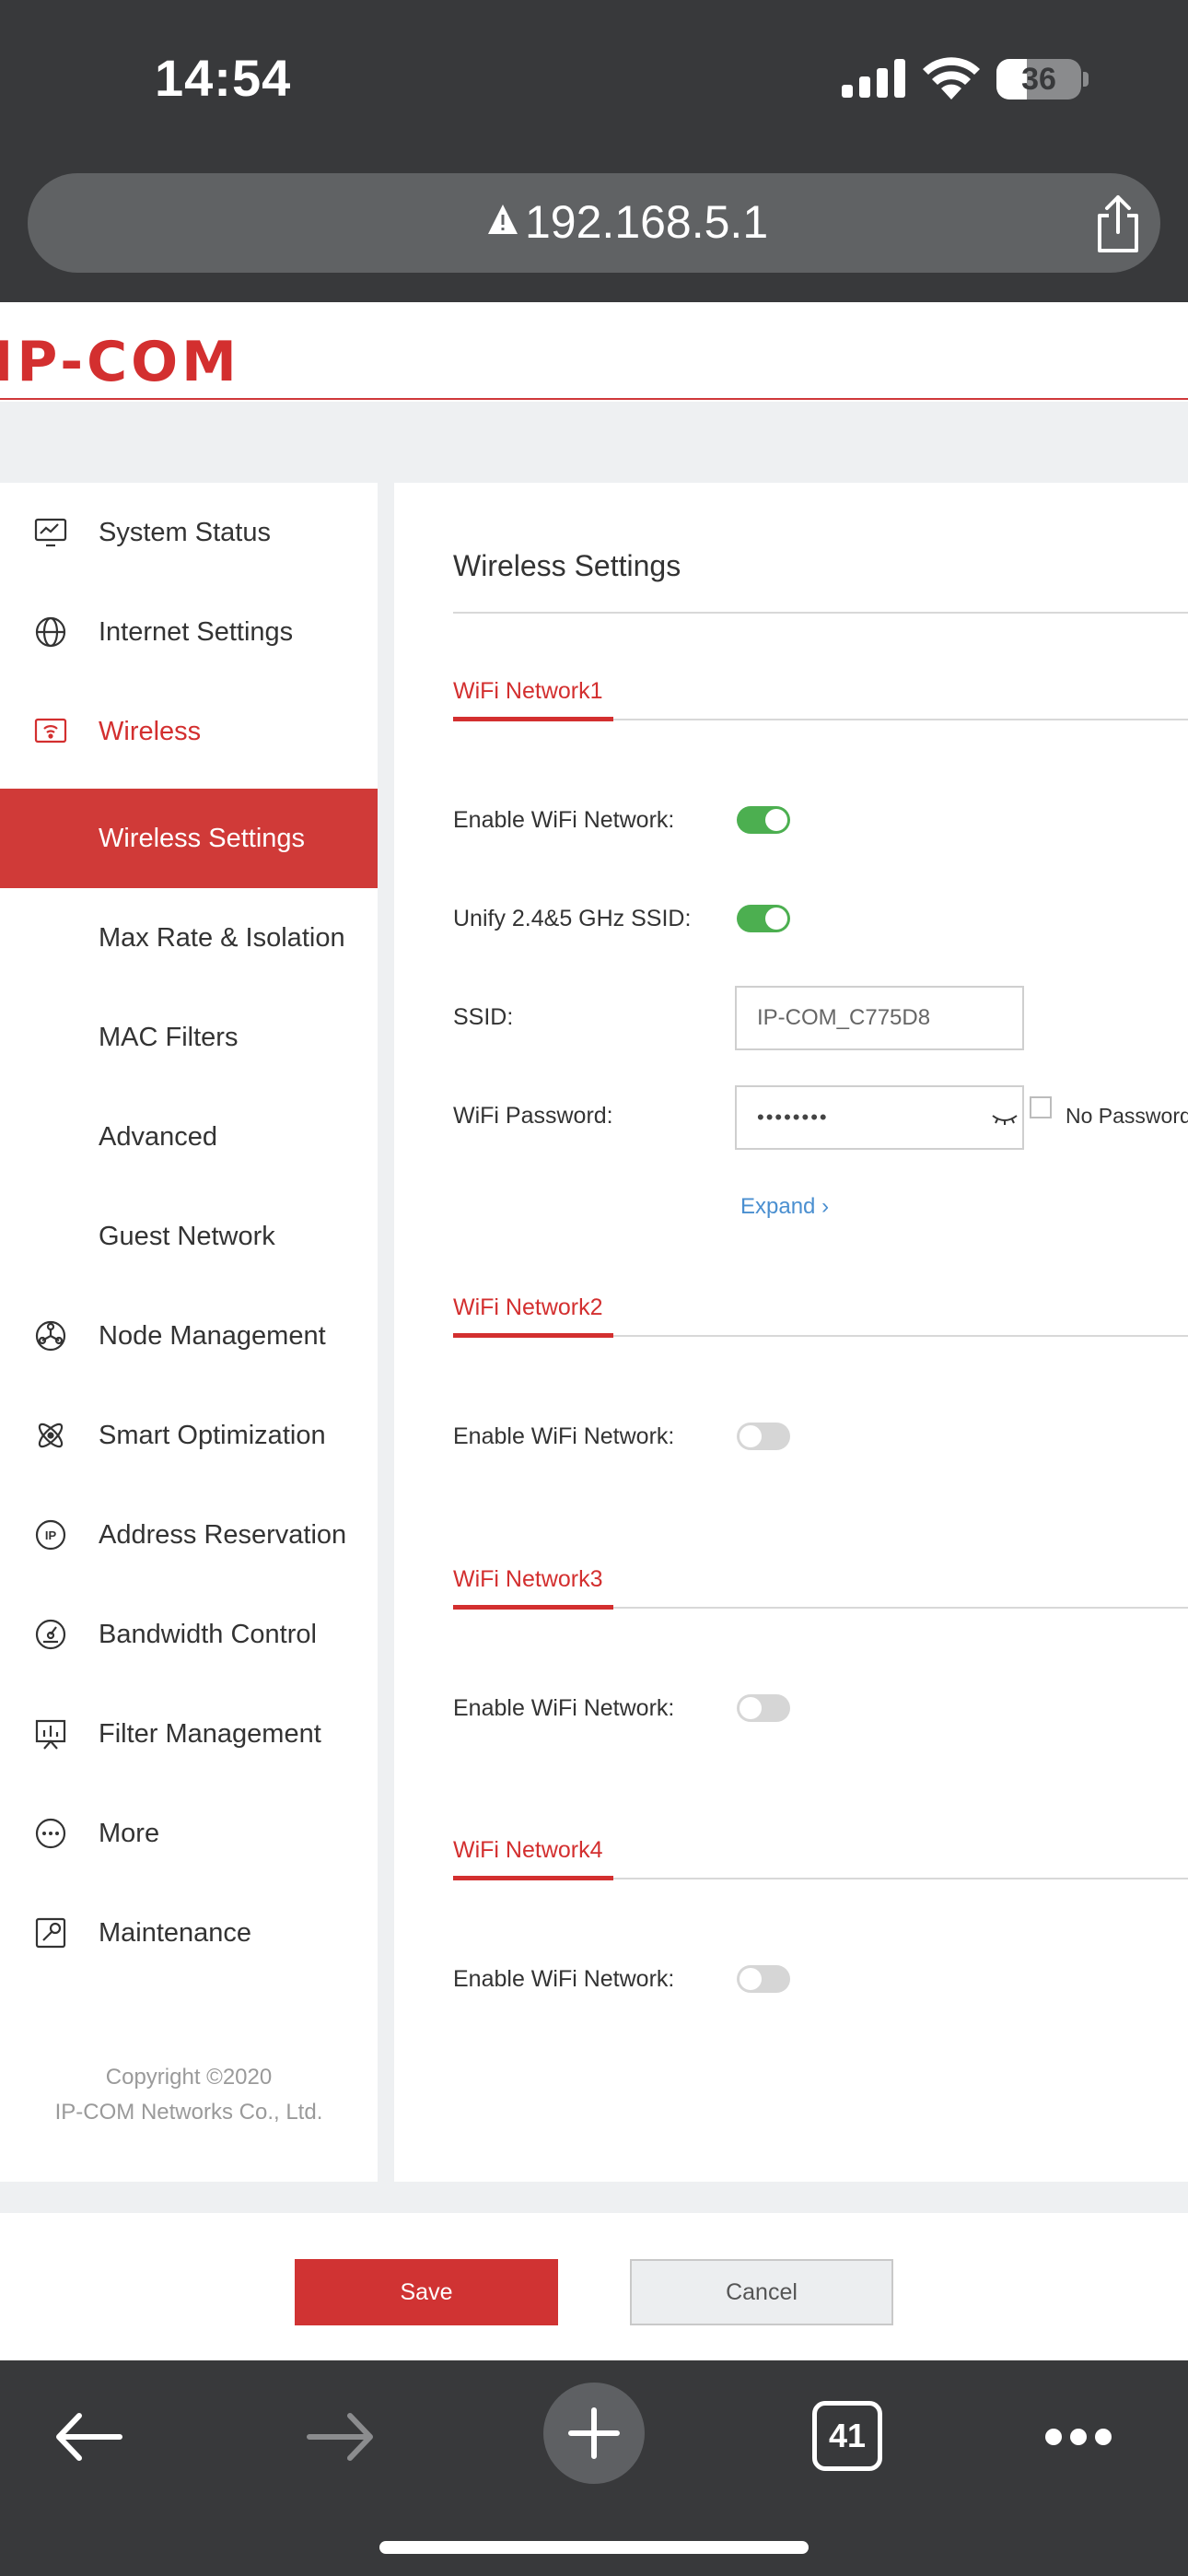  Describe the element at coordinates (208, 1634) in the screenshot. I see `sidebar-item-label: Bandwidth Control` at that location.